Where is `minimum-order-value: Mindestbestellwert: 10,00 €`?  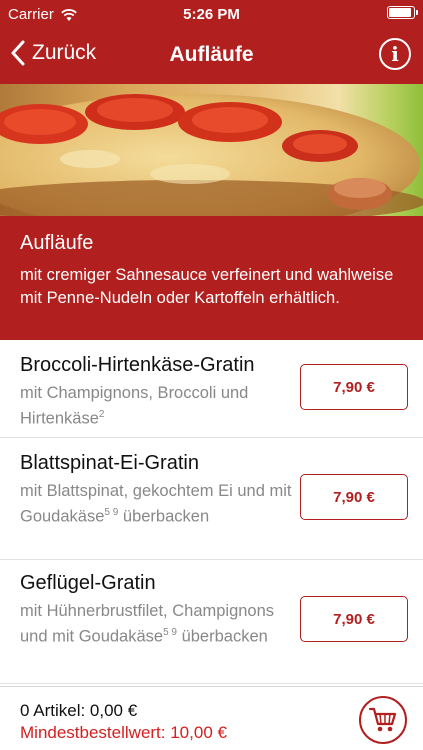 minimum-order-value: Mindestbestellwert: 10,00 € is located at coordinates (123, 732).